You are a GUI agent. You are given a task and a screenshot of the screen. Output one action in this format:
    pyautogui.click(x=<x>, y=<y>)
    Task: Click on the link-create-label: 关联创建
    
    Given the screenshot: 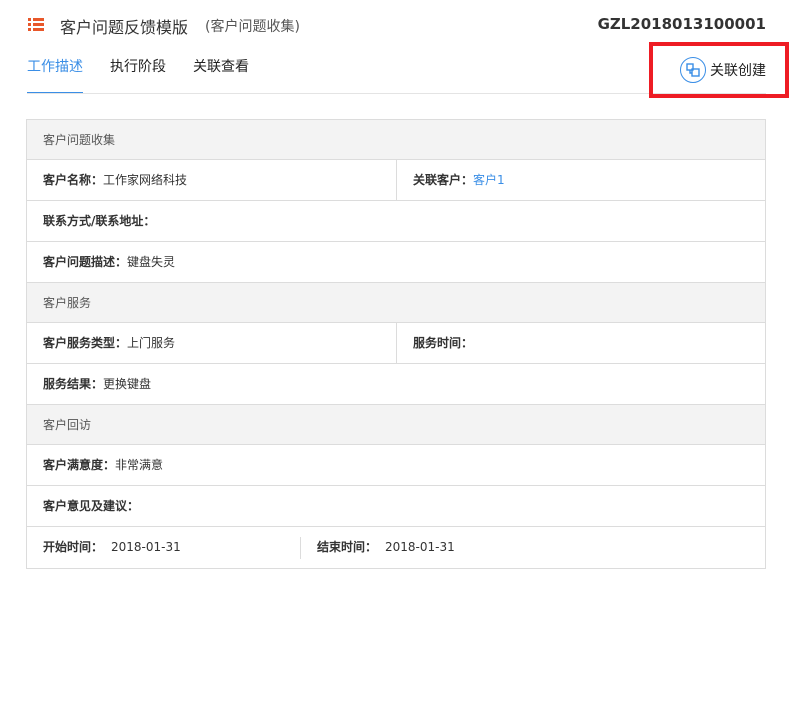 What is the action you would take?
    pyautogui.click(x=738, y=71)
    